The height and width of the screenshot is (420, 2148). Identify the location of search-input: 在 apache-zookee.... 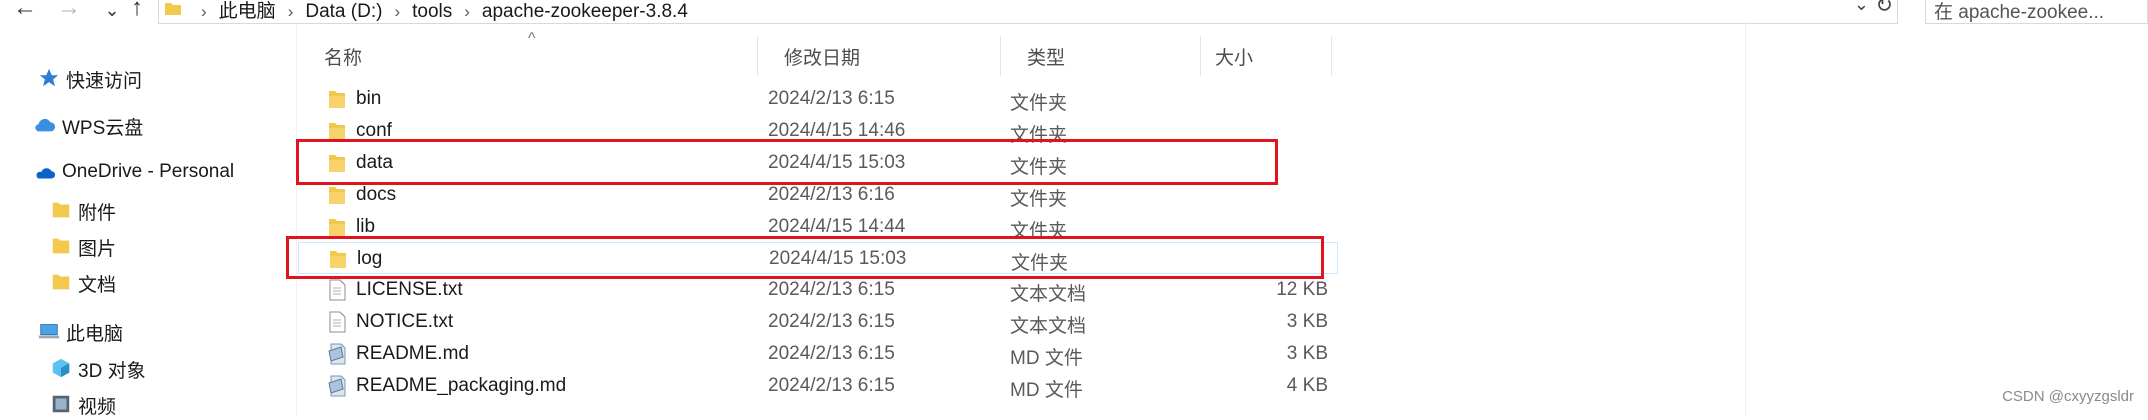
(2036, 12).